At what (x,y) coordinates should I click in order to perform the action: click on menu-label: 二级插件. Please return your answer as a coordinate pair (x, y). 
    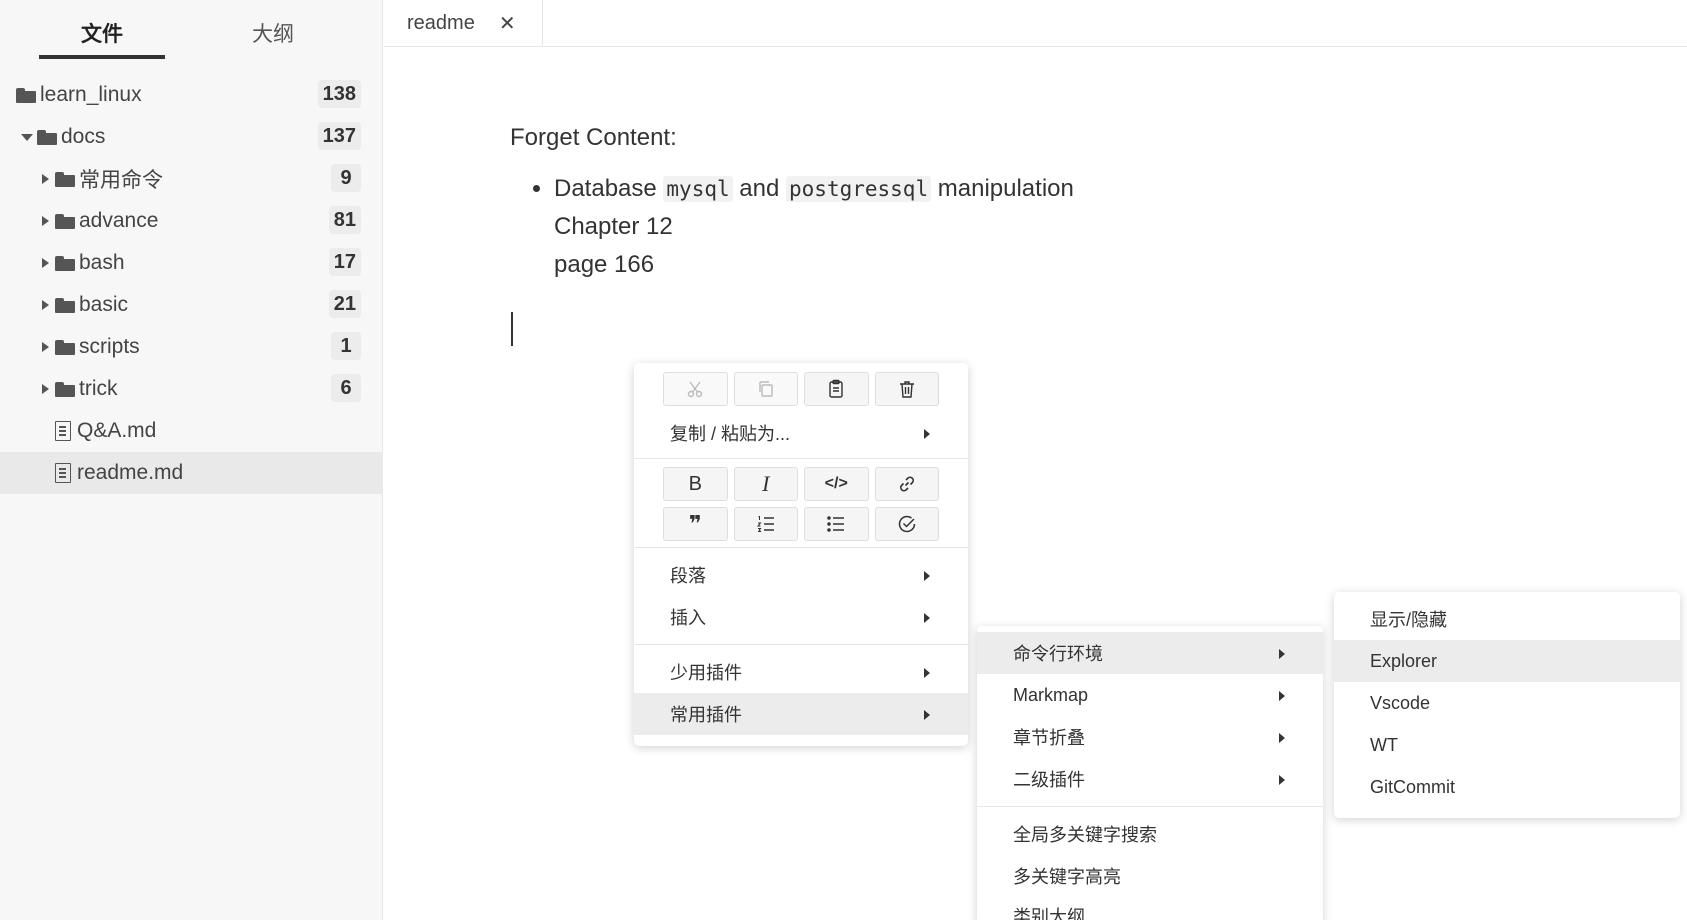
    Looking at the image, I should click on (1049, 780).